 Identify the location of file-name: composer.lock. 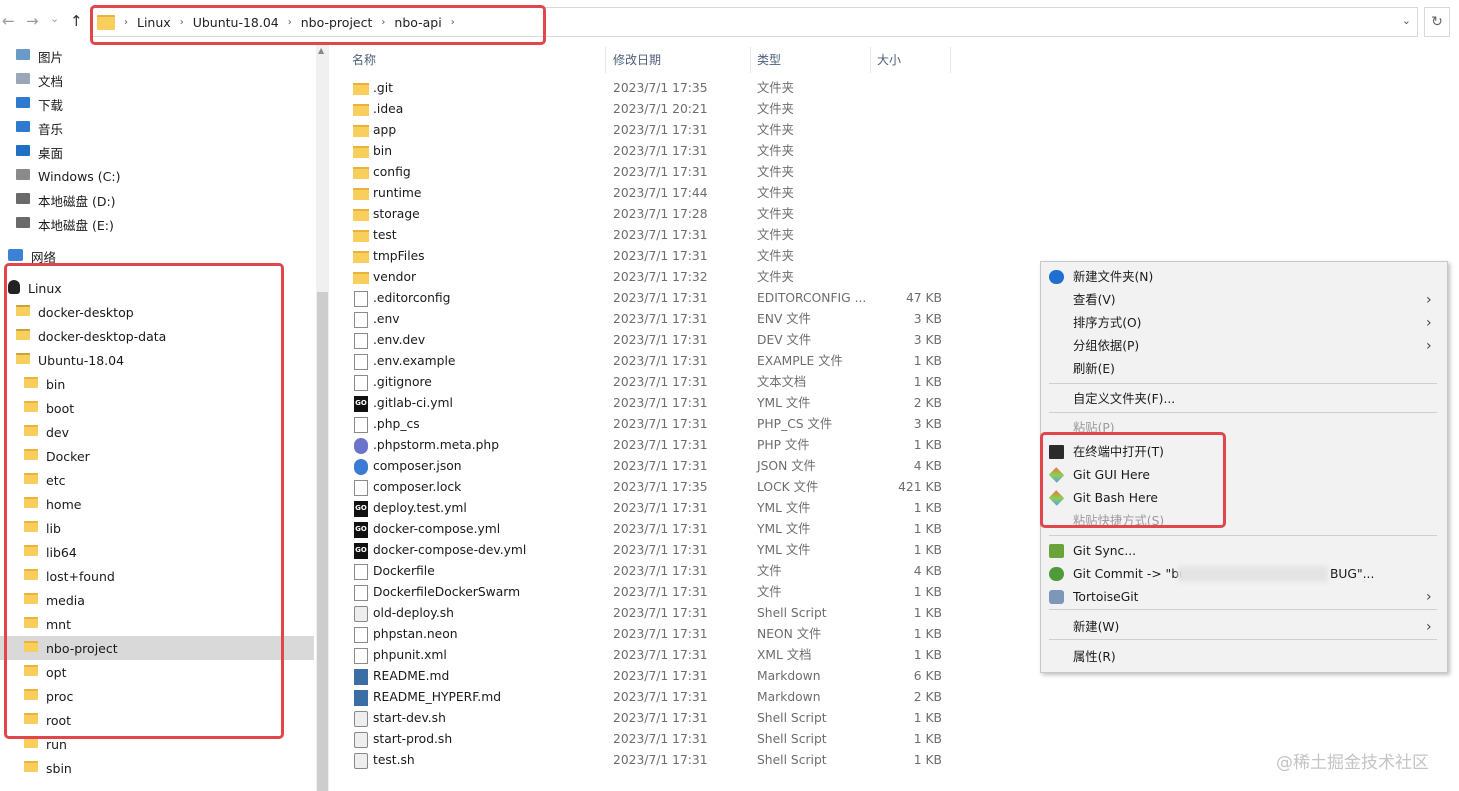
(417, 487).